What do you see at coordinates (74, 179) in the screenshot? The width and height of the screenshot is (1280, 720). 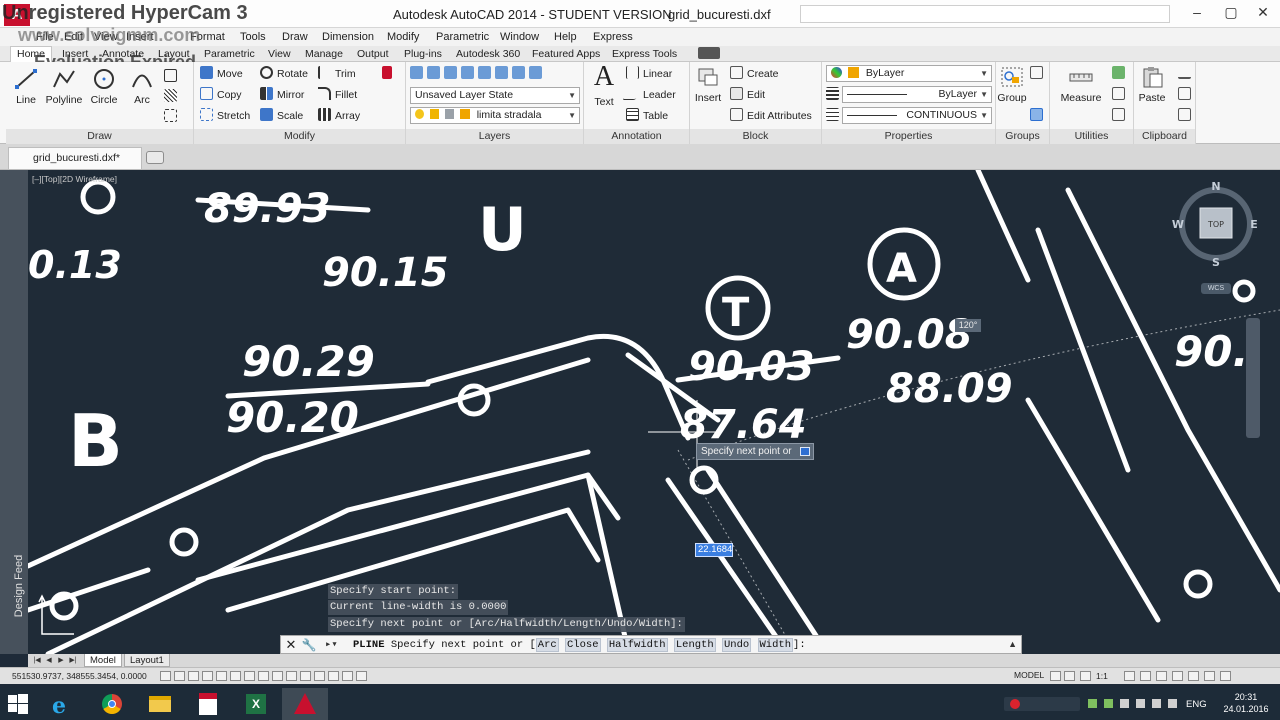 I see `viewport-controls-label: [–][Top][2D Wireframe]` at bounding box center [74, 179].